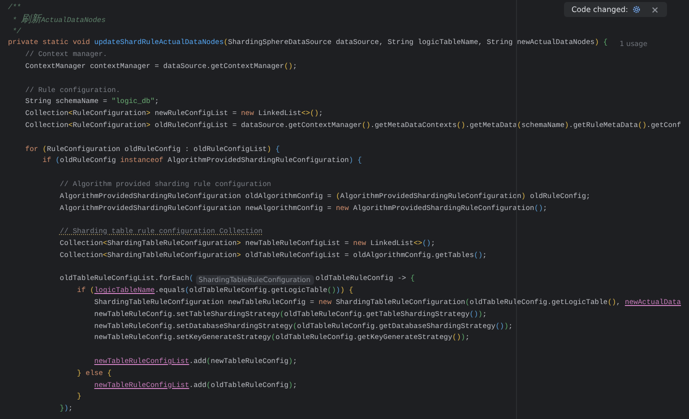 The height and width of the screenshot is (419, 689). I want to click on gear-icon, so click(636, 9).